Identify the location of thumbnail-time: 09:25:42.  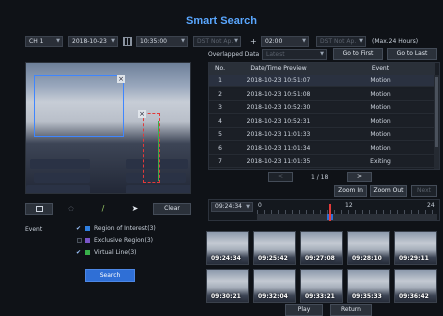
(273, 258).